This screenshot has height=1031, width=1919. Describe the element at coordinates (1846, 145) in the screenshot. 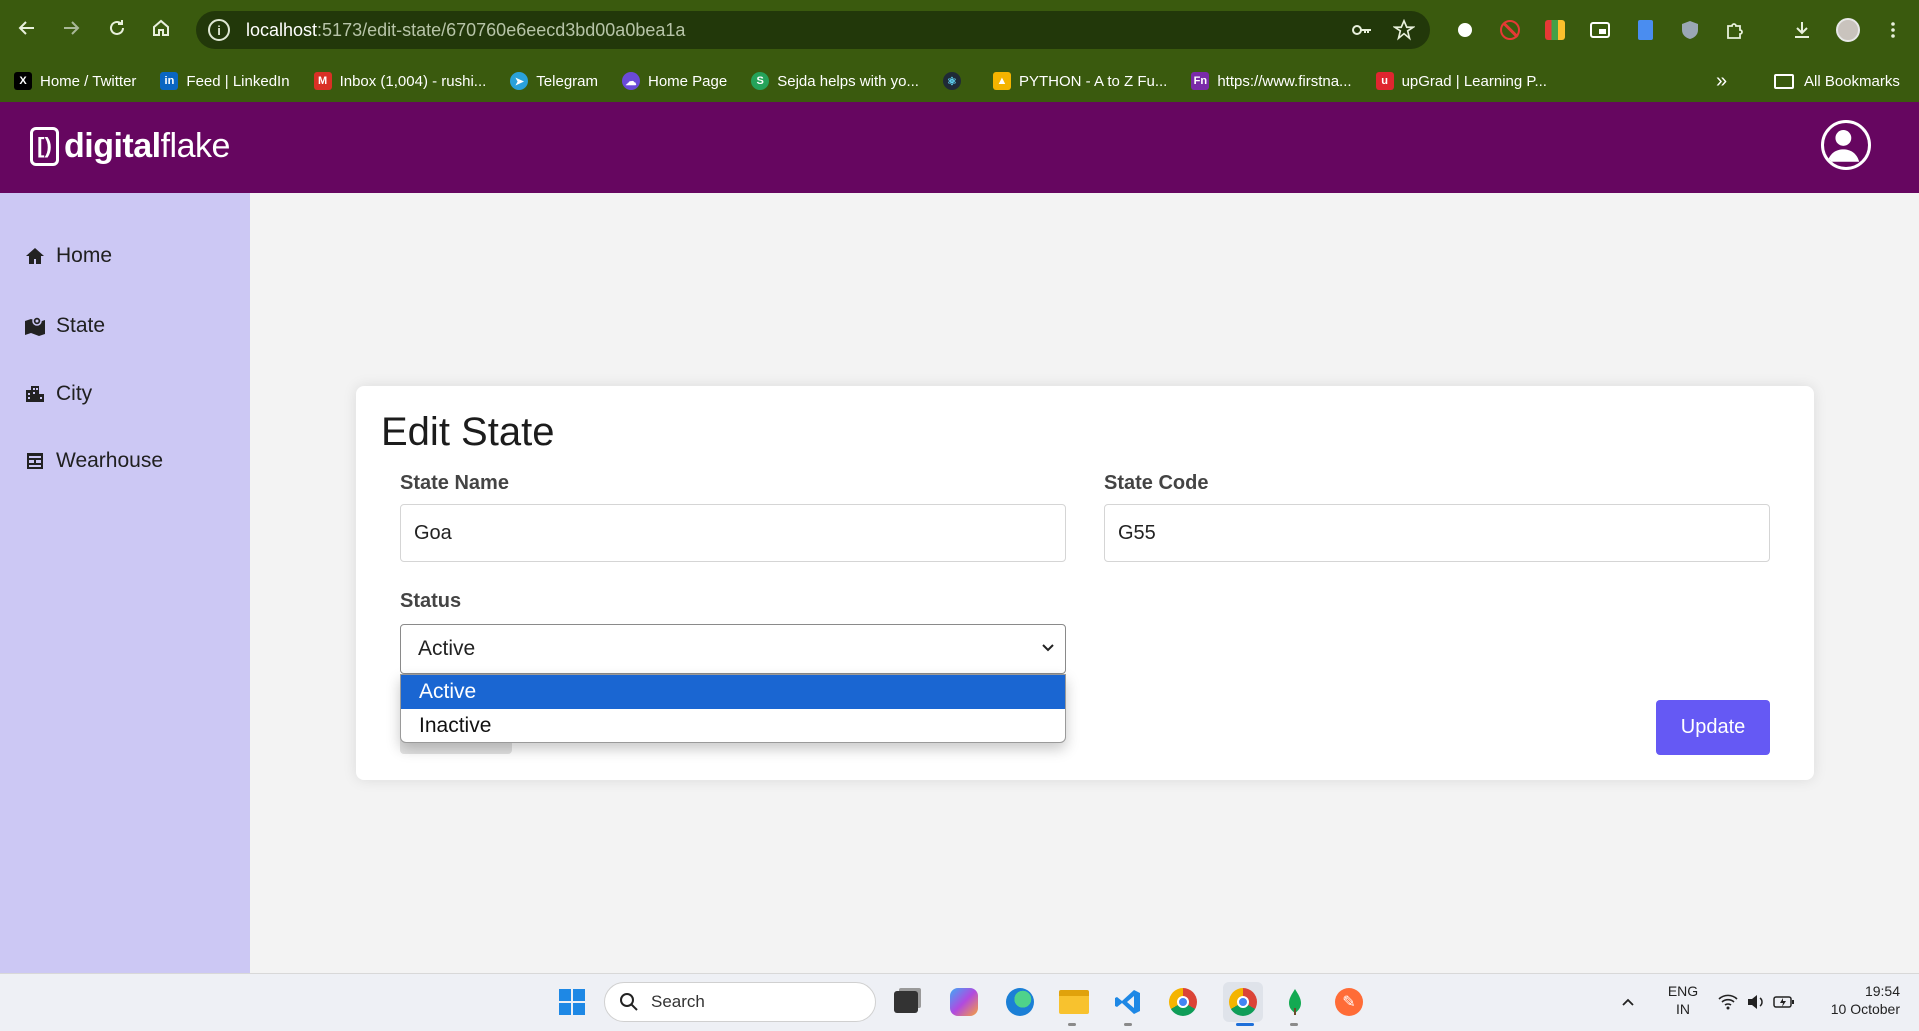

I see `user-profile-icon` at that location.